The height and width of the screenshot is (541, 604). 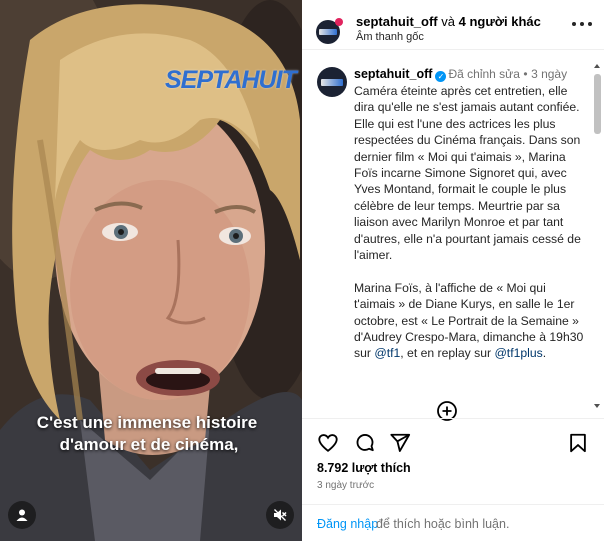 I want to click on save-button, so click(x=578, y=443).